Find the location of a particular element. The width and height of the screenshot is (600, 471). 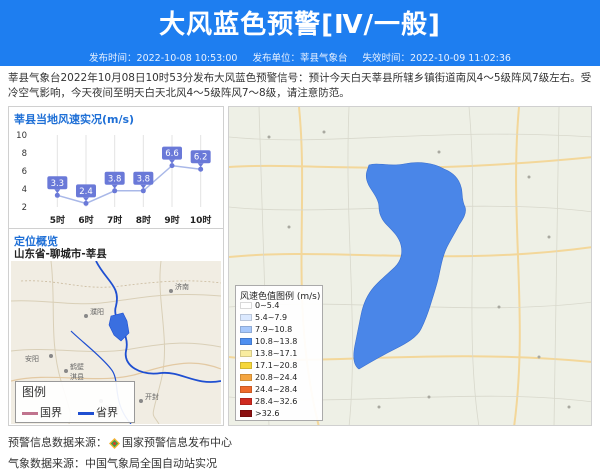

location-minimap: 济南 濮阳 安阳 鹤壁 淇县 开封 郑州 图例 国界 省界 is located at coordinates (116, 342).